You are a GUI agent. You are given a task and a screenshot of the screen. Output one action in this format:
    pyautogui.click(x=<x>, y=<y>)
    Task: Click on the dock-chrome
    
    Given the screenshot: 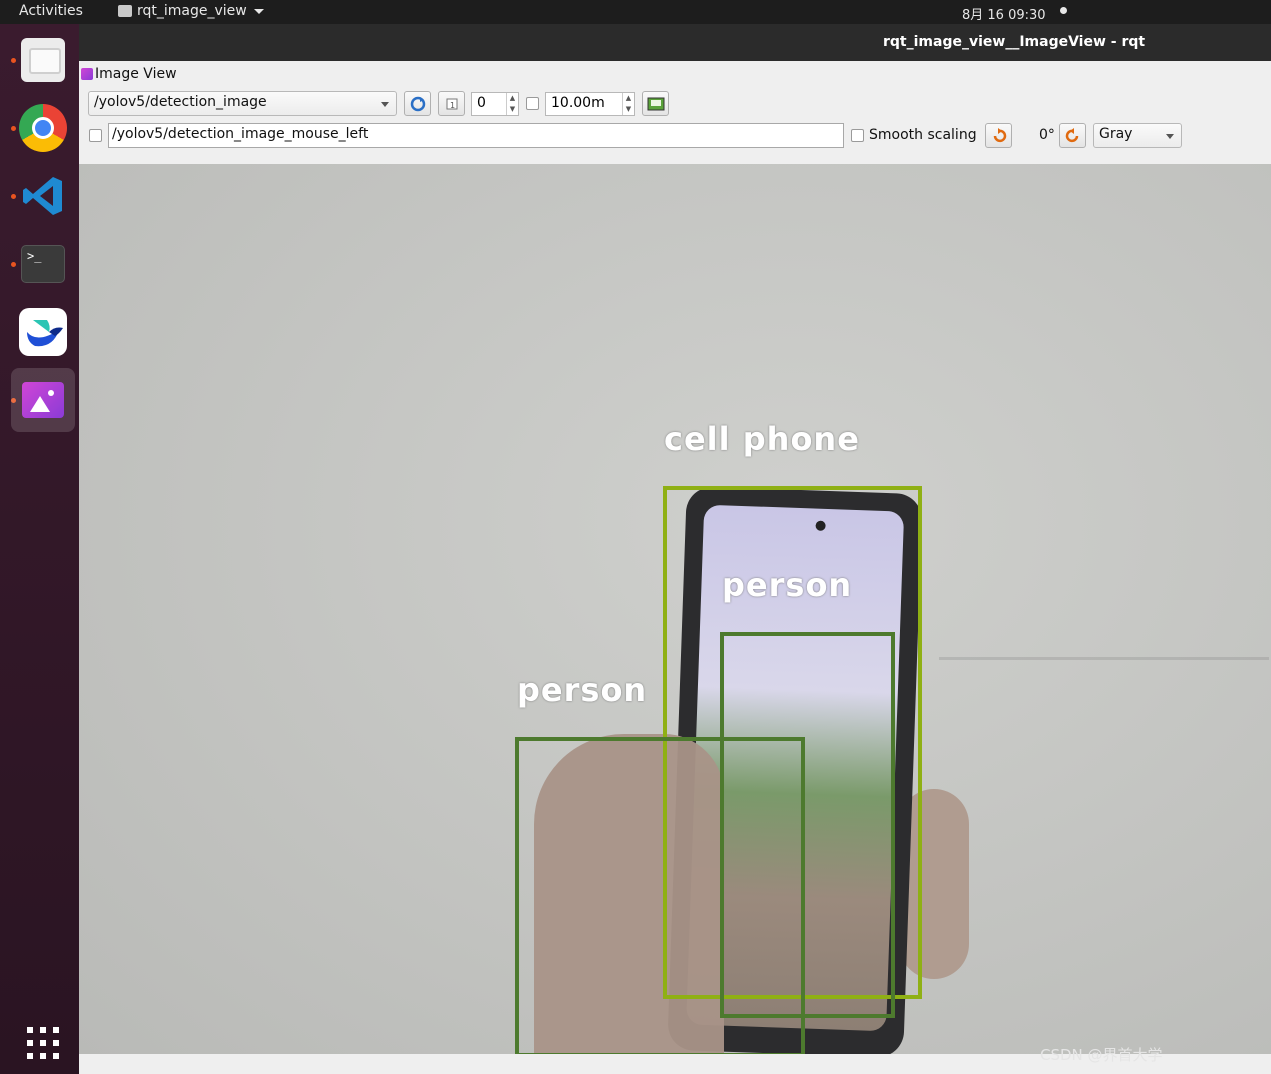 What is the action you would take?
    pyautogui.click(x=43, y=128)
    